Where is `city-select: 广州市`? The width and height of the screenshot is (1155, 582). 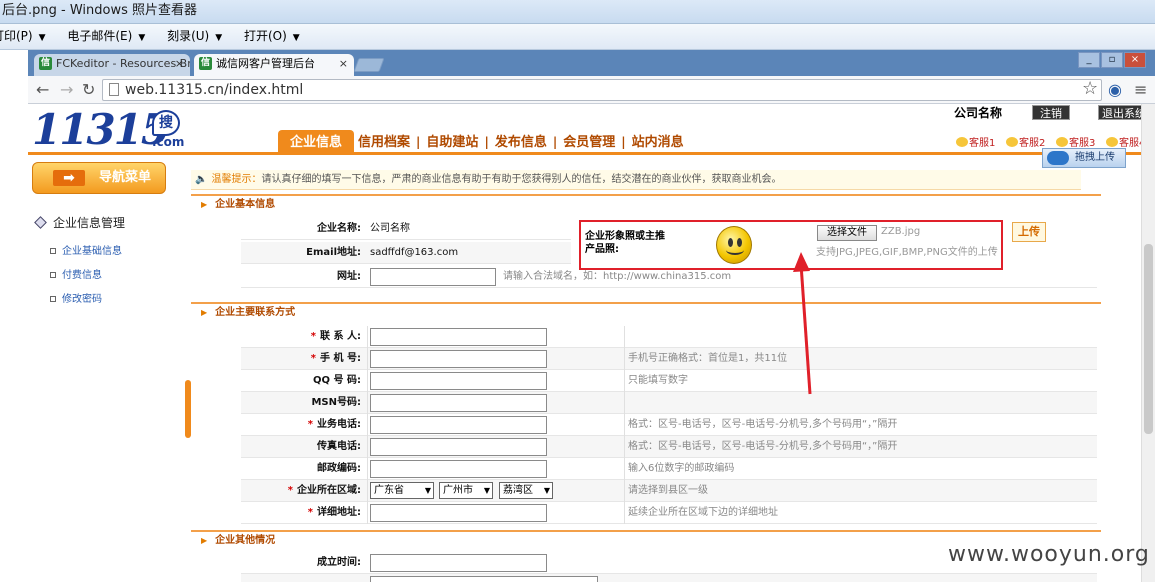
city-select: 广州市 is located at coordinates (466, 490).